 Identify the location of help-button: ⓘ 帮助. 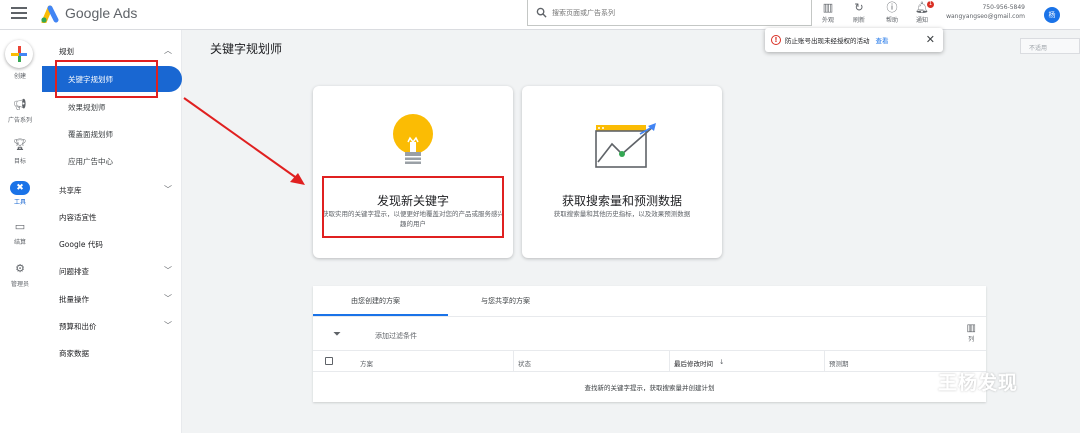
(892, 12).